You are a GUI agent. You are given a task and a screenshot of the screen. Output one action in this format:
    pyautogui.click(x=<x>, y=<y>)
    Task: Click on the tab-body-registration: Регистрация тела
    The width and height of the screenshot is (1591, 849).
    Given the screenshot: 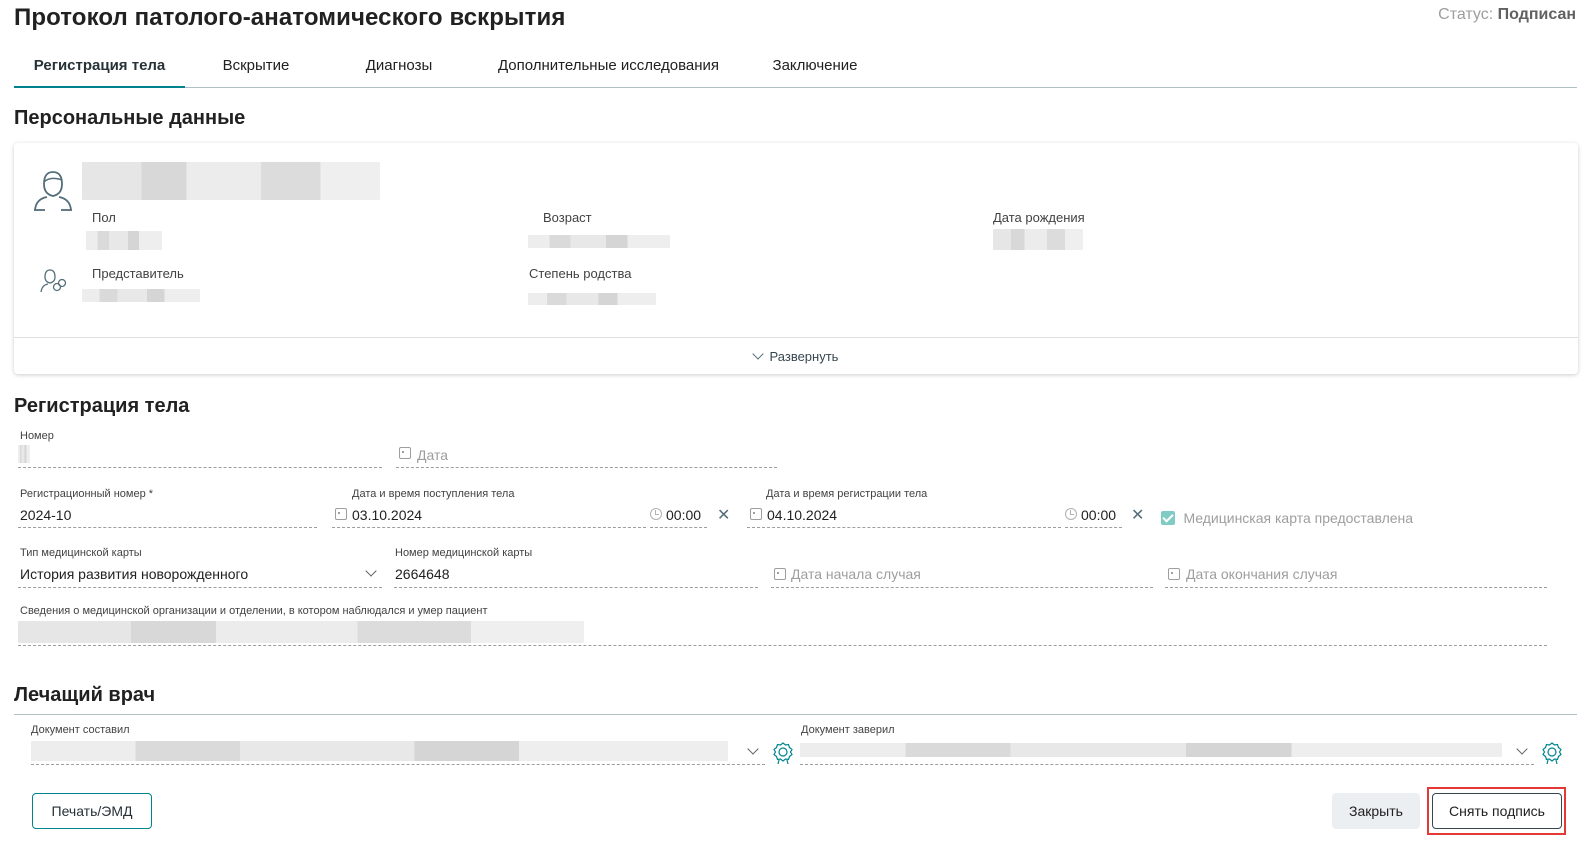 What is the action you would take?
    pyautogui.click(x=99, y=72)
    